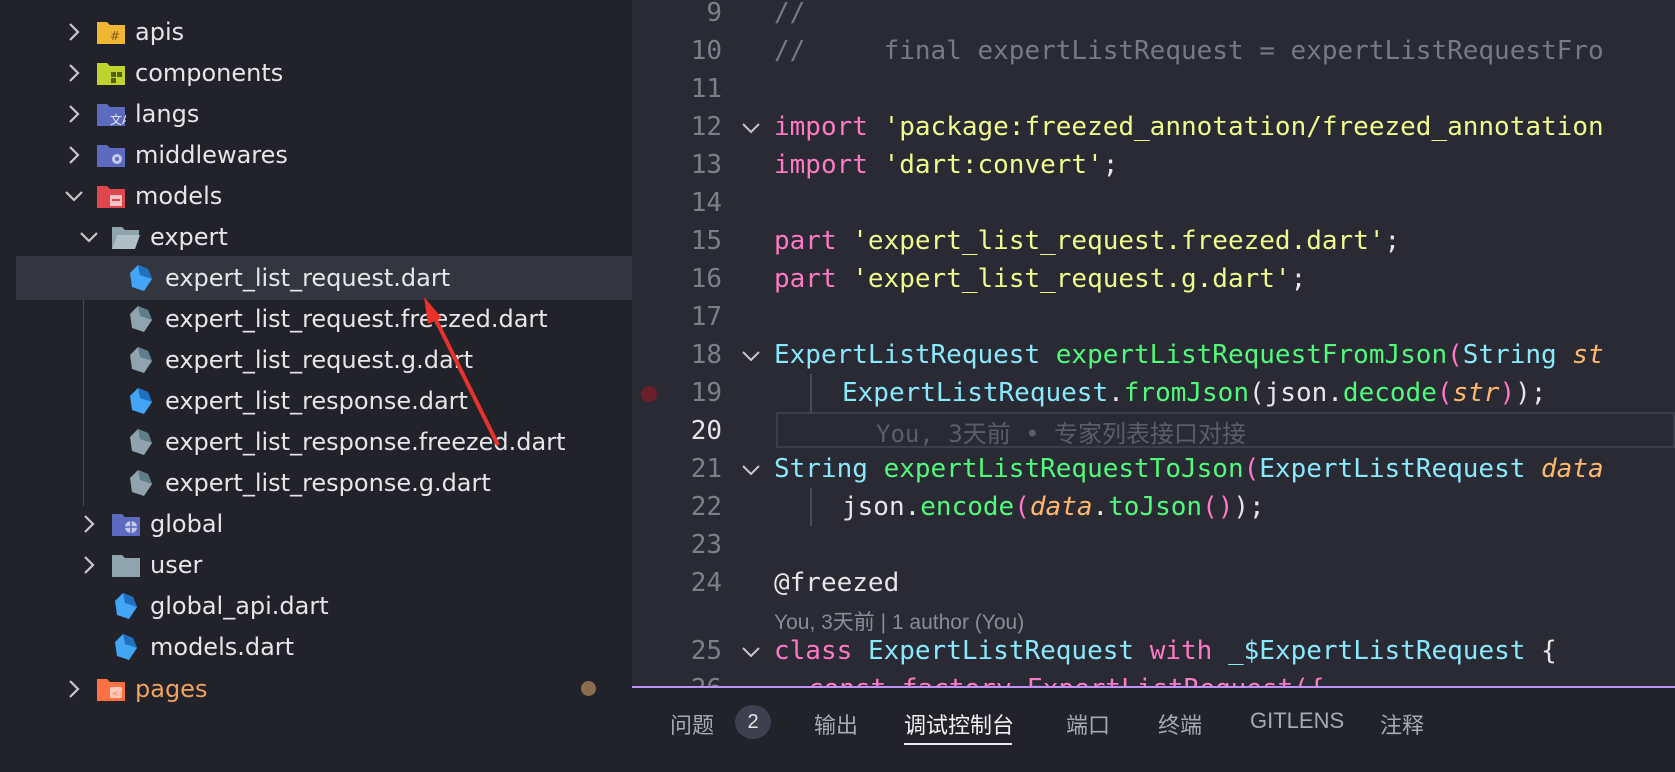 The image size is (1675, 772). What do you see at coordinates (189, 237) in the screenshot?
I see `tree-item-label: expert` at bounding box center [189, 237].